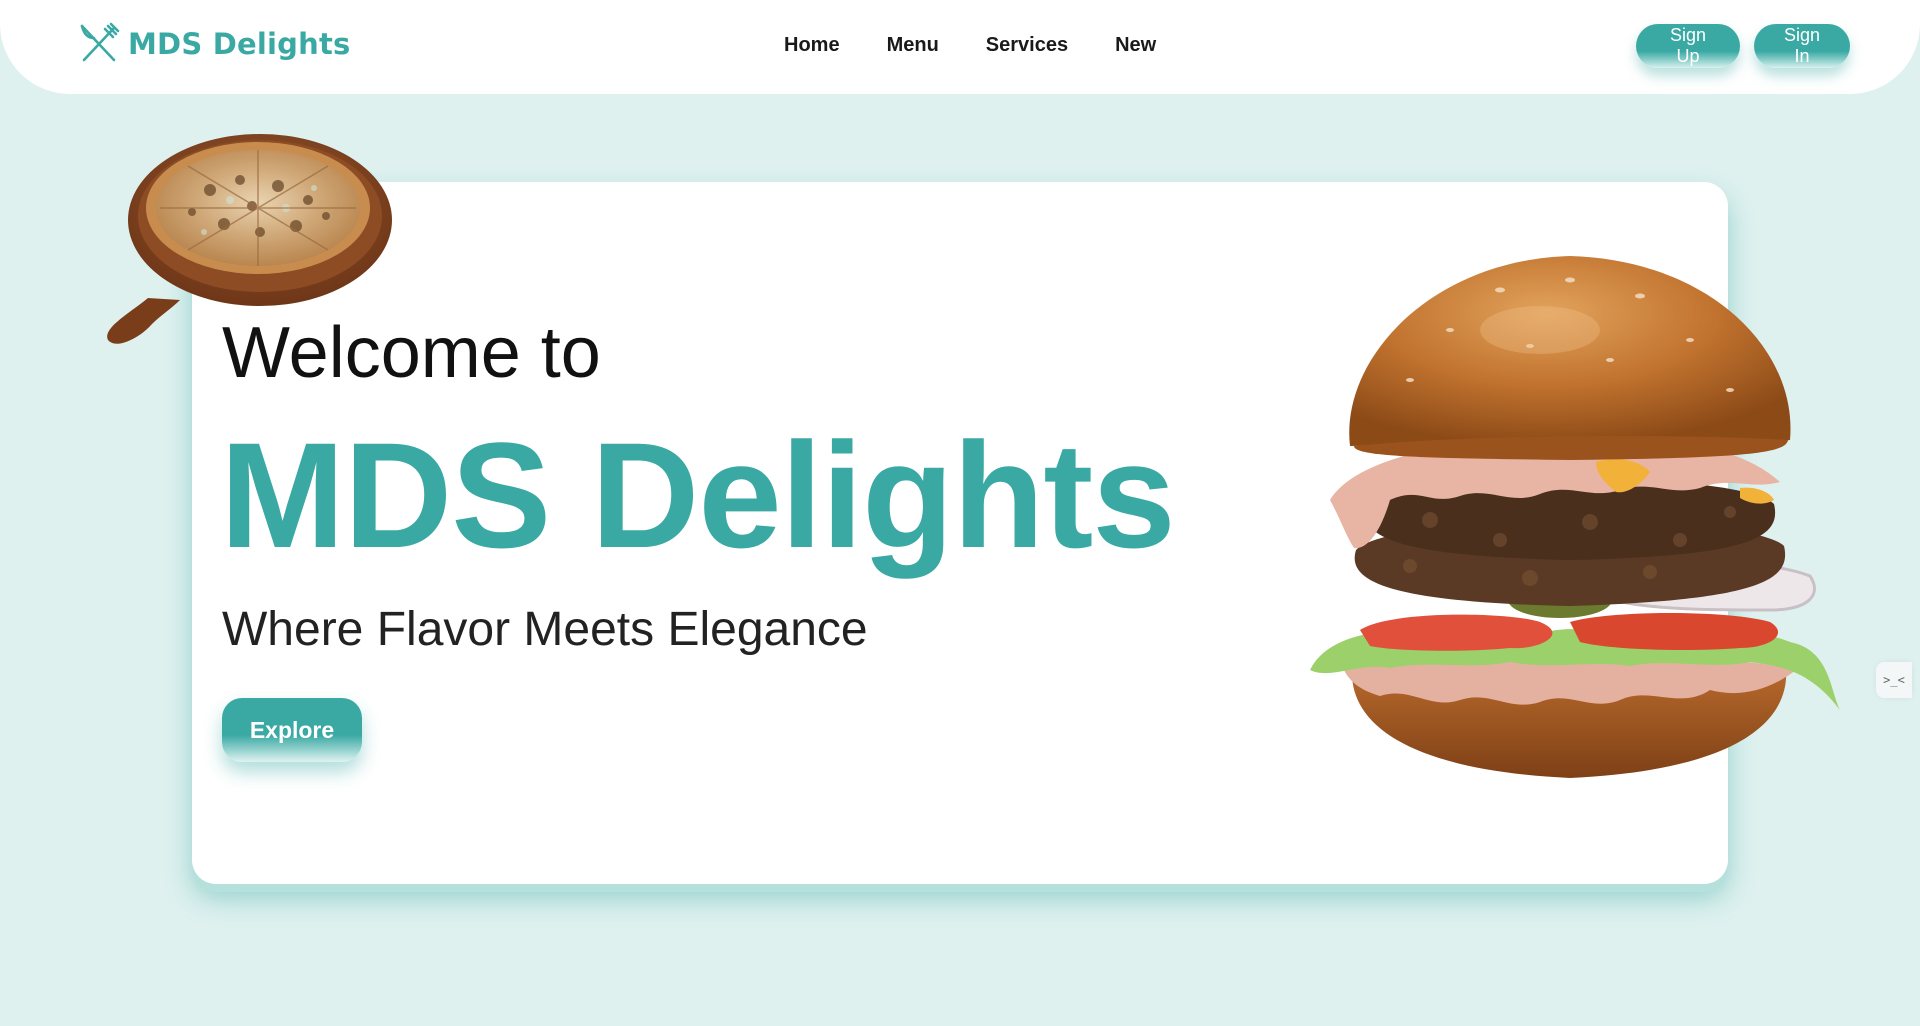  I want to click on nav-services: Services, so click(1027, 45).